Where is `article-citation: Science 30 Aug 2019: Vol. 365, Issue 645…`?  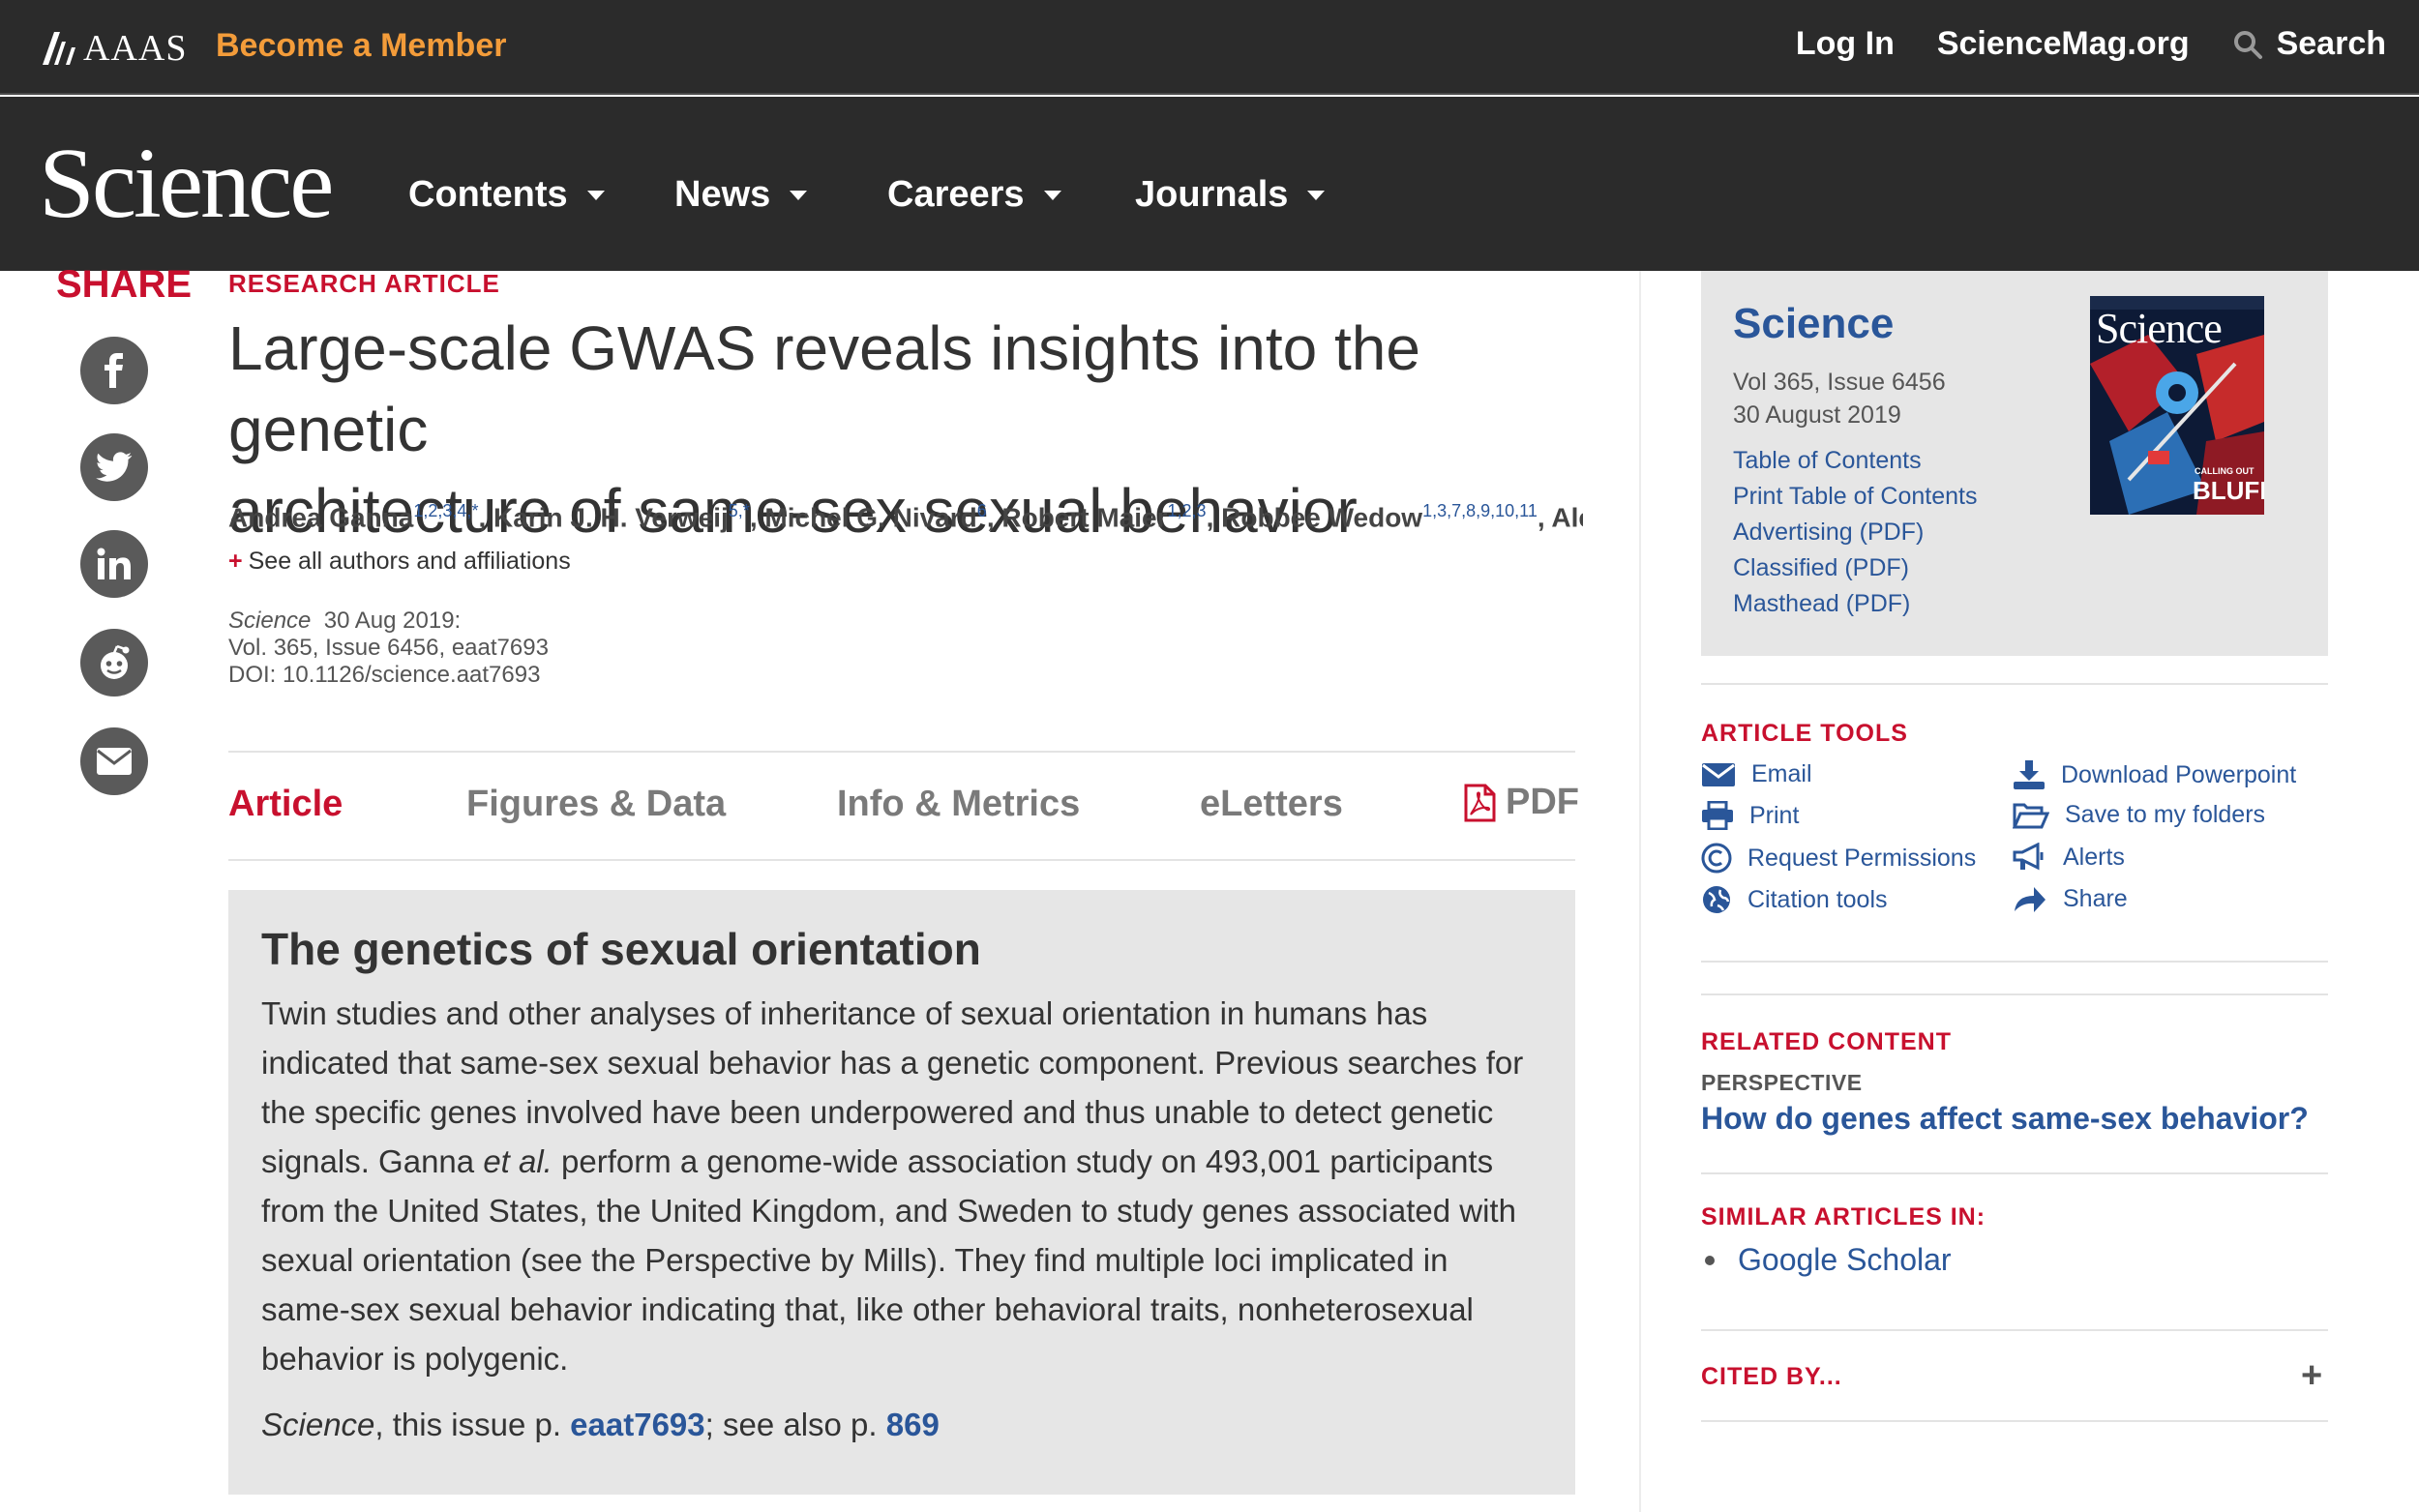 article-citation: Science 30 Aug 2019: Vol. 365, Issue 645… is located at coordinates (389, 648).